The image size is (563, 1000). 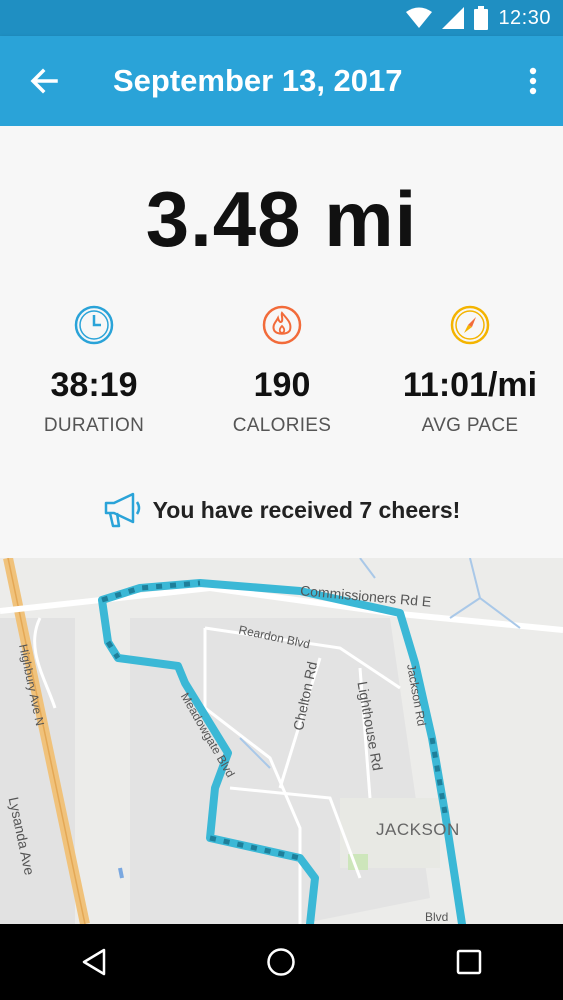 What do you see at coordinates (419, 17) in the screenshot?
I see `wifi-icon` at bounding box center [419, 17].